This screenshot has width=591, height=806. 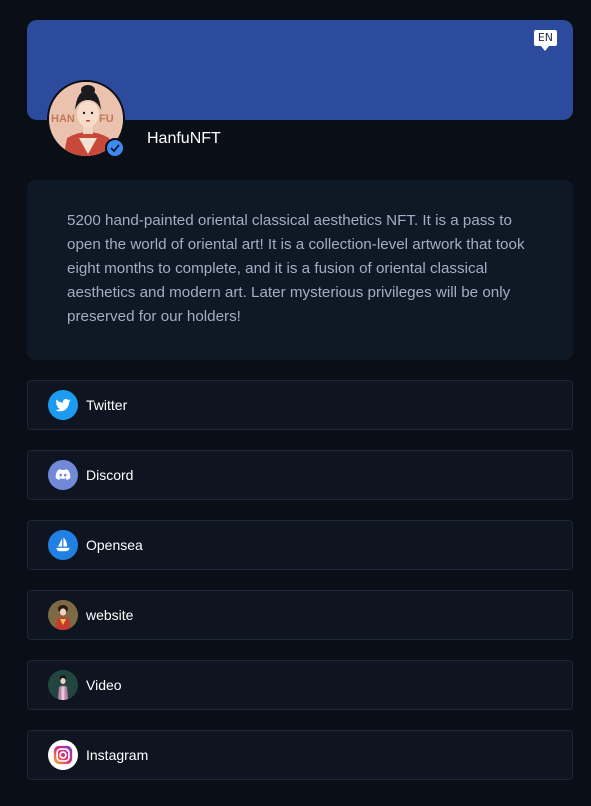 What do you see at coordinates (110, 475) in the screenshot?
I see `link-label: Discord` at bounding box center [110, 475].